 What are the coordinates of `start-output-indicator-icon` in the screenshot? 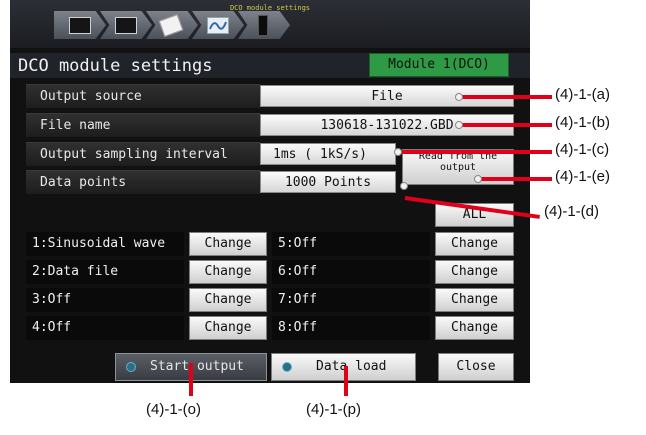 It's located at (131, 367).